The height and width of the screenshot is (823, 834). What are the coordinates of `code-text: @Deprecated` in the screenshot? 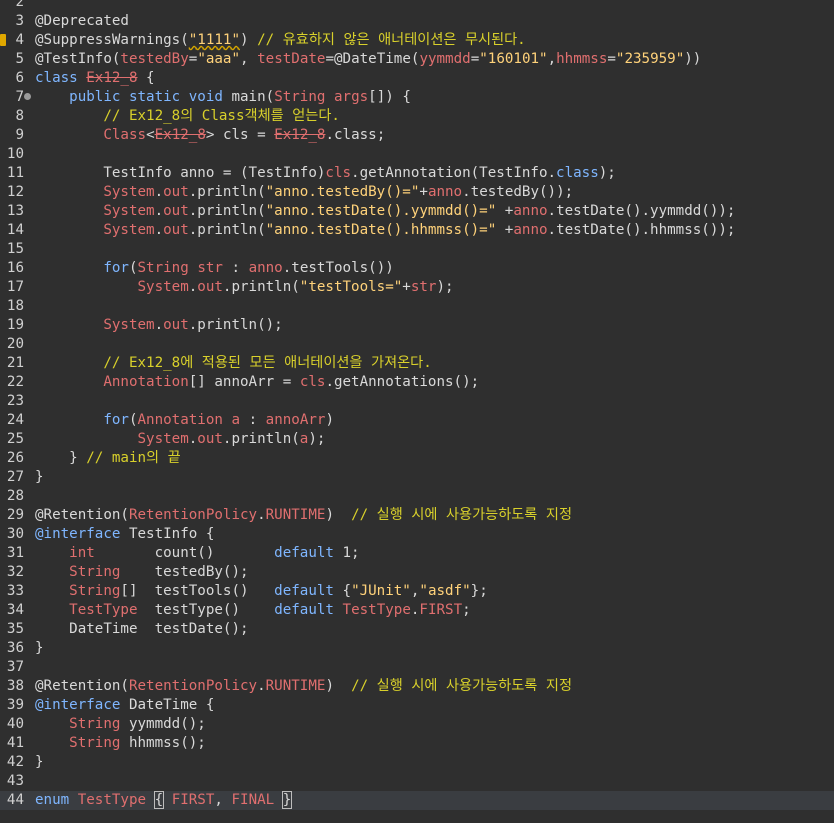 It's located at (82, 21).